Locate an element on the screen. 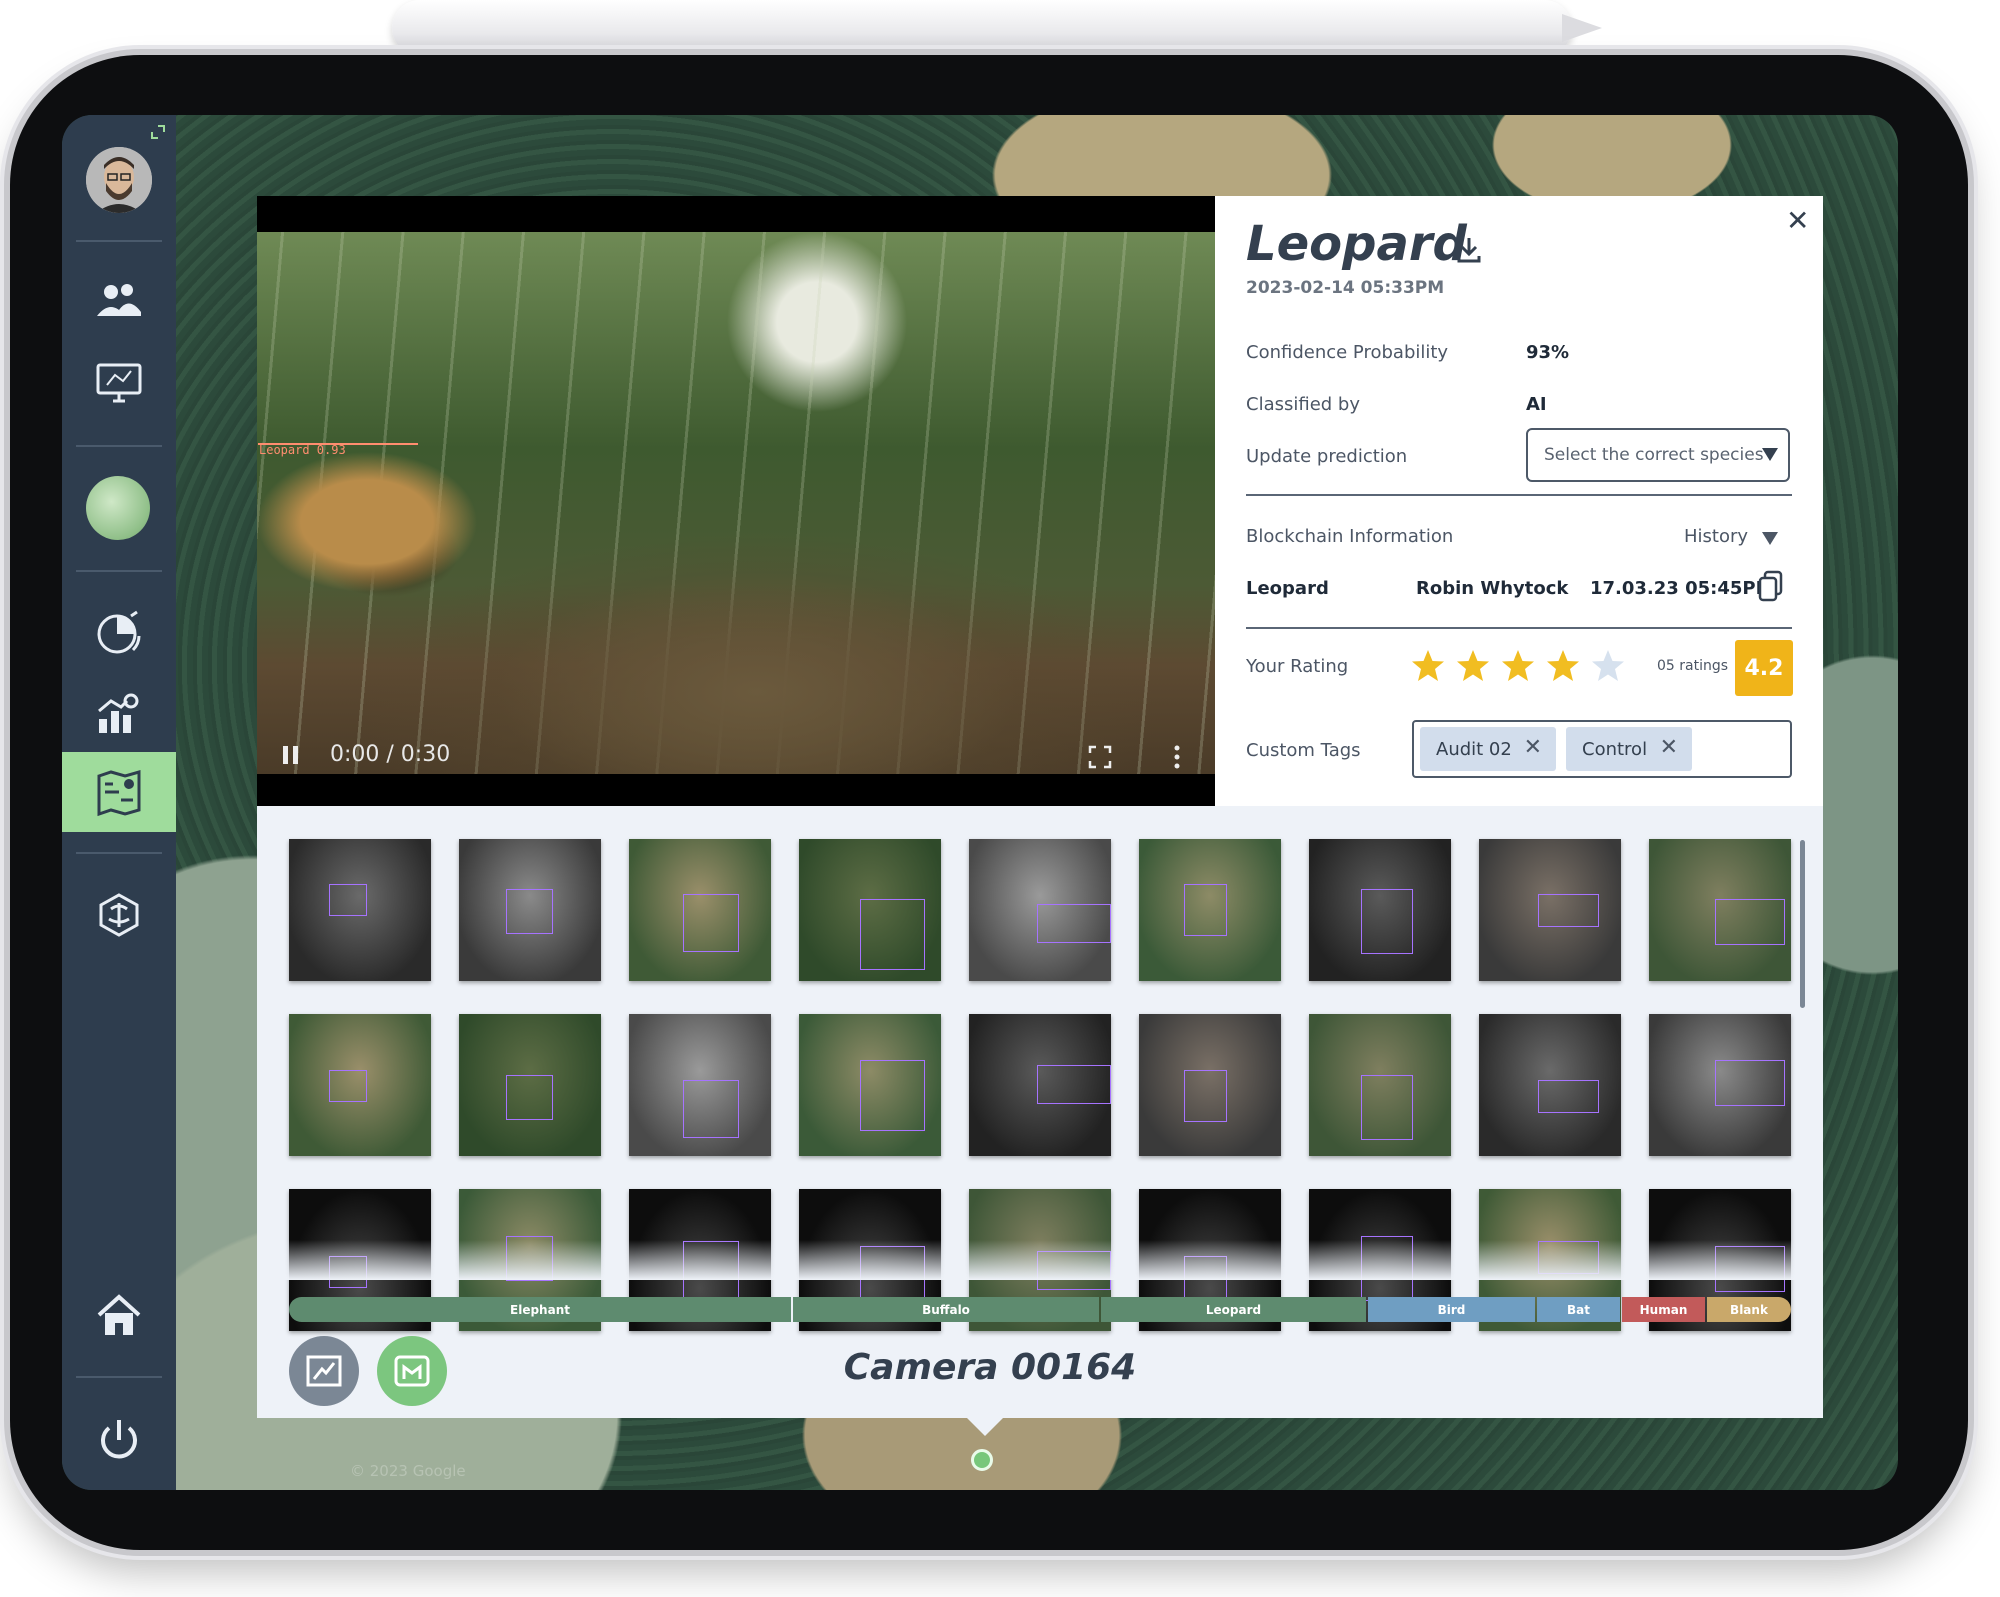 The image size is (2000, 1597). pause-icon is located at coordinates (291, 755).